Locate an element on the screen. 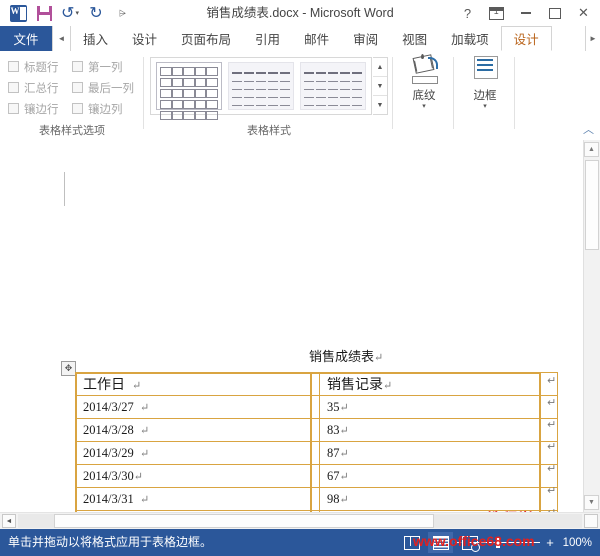  tab-review: 审阅 is located at coordinates (365, 38).